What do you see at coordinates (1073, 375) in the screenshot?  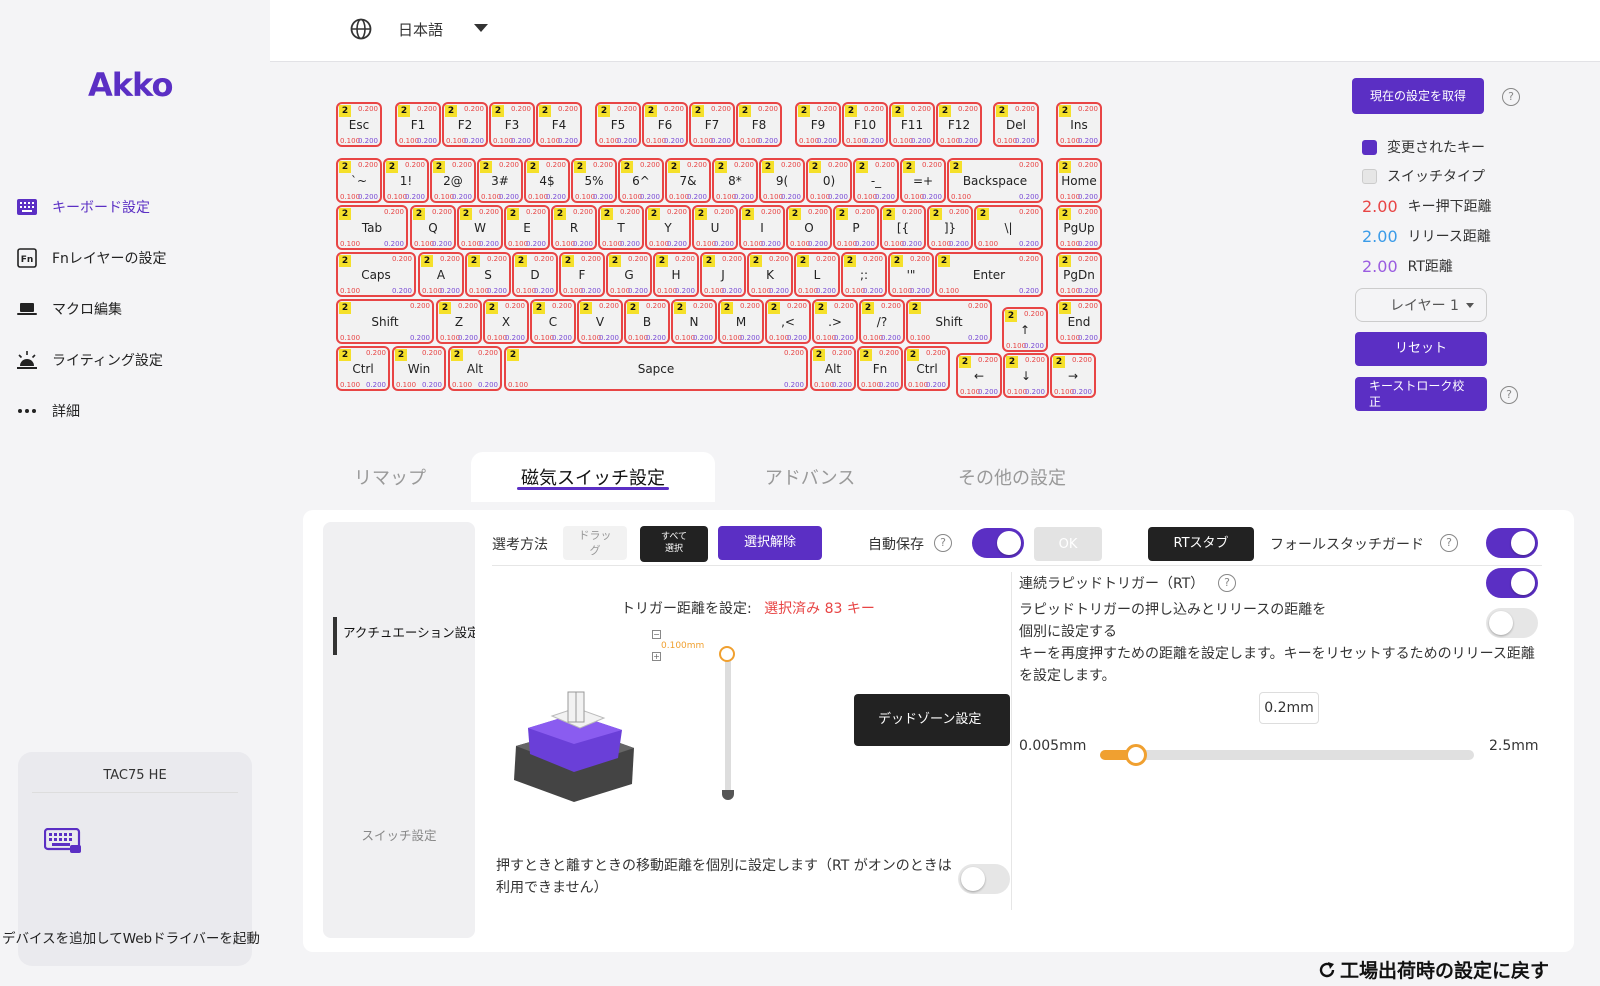 I see `key: 2 0.200 → 0.100 0.200` at bounding box center [1073, 375].